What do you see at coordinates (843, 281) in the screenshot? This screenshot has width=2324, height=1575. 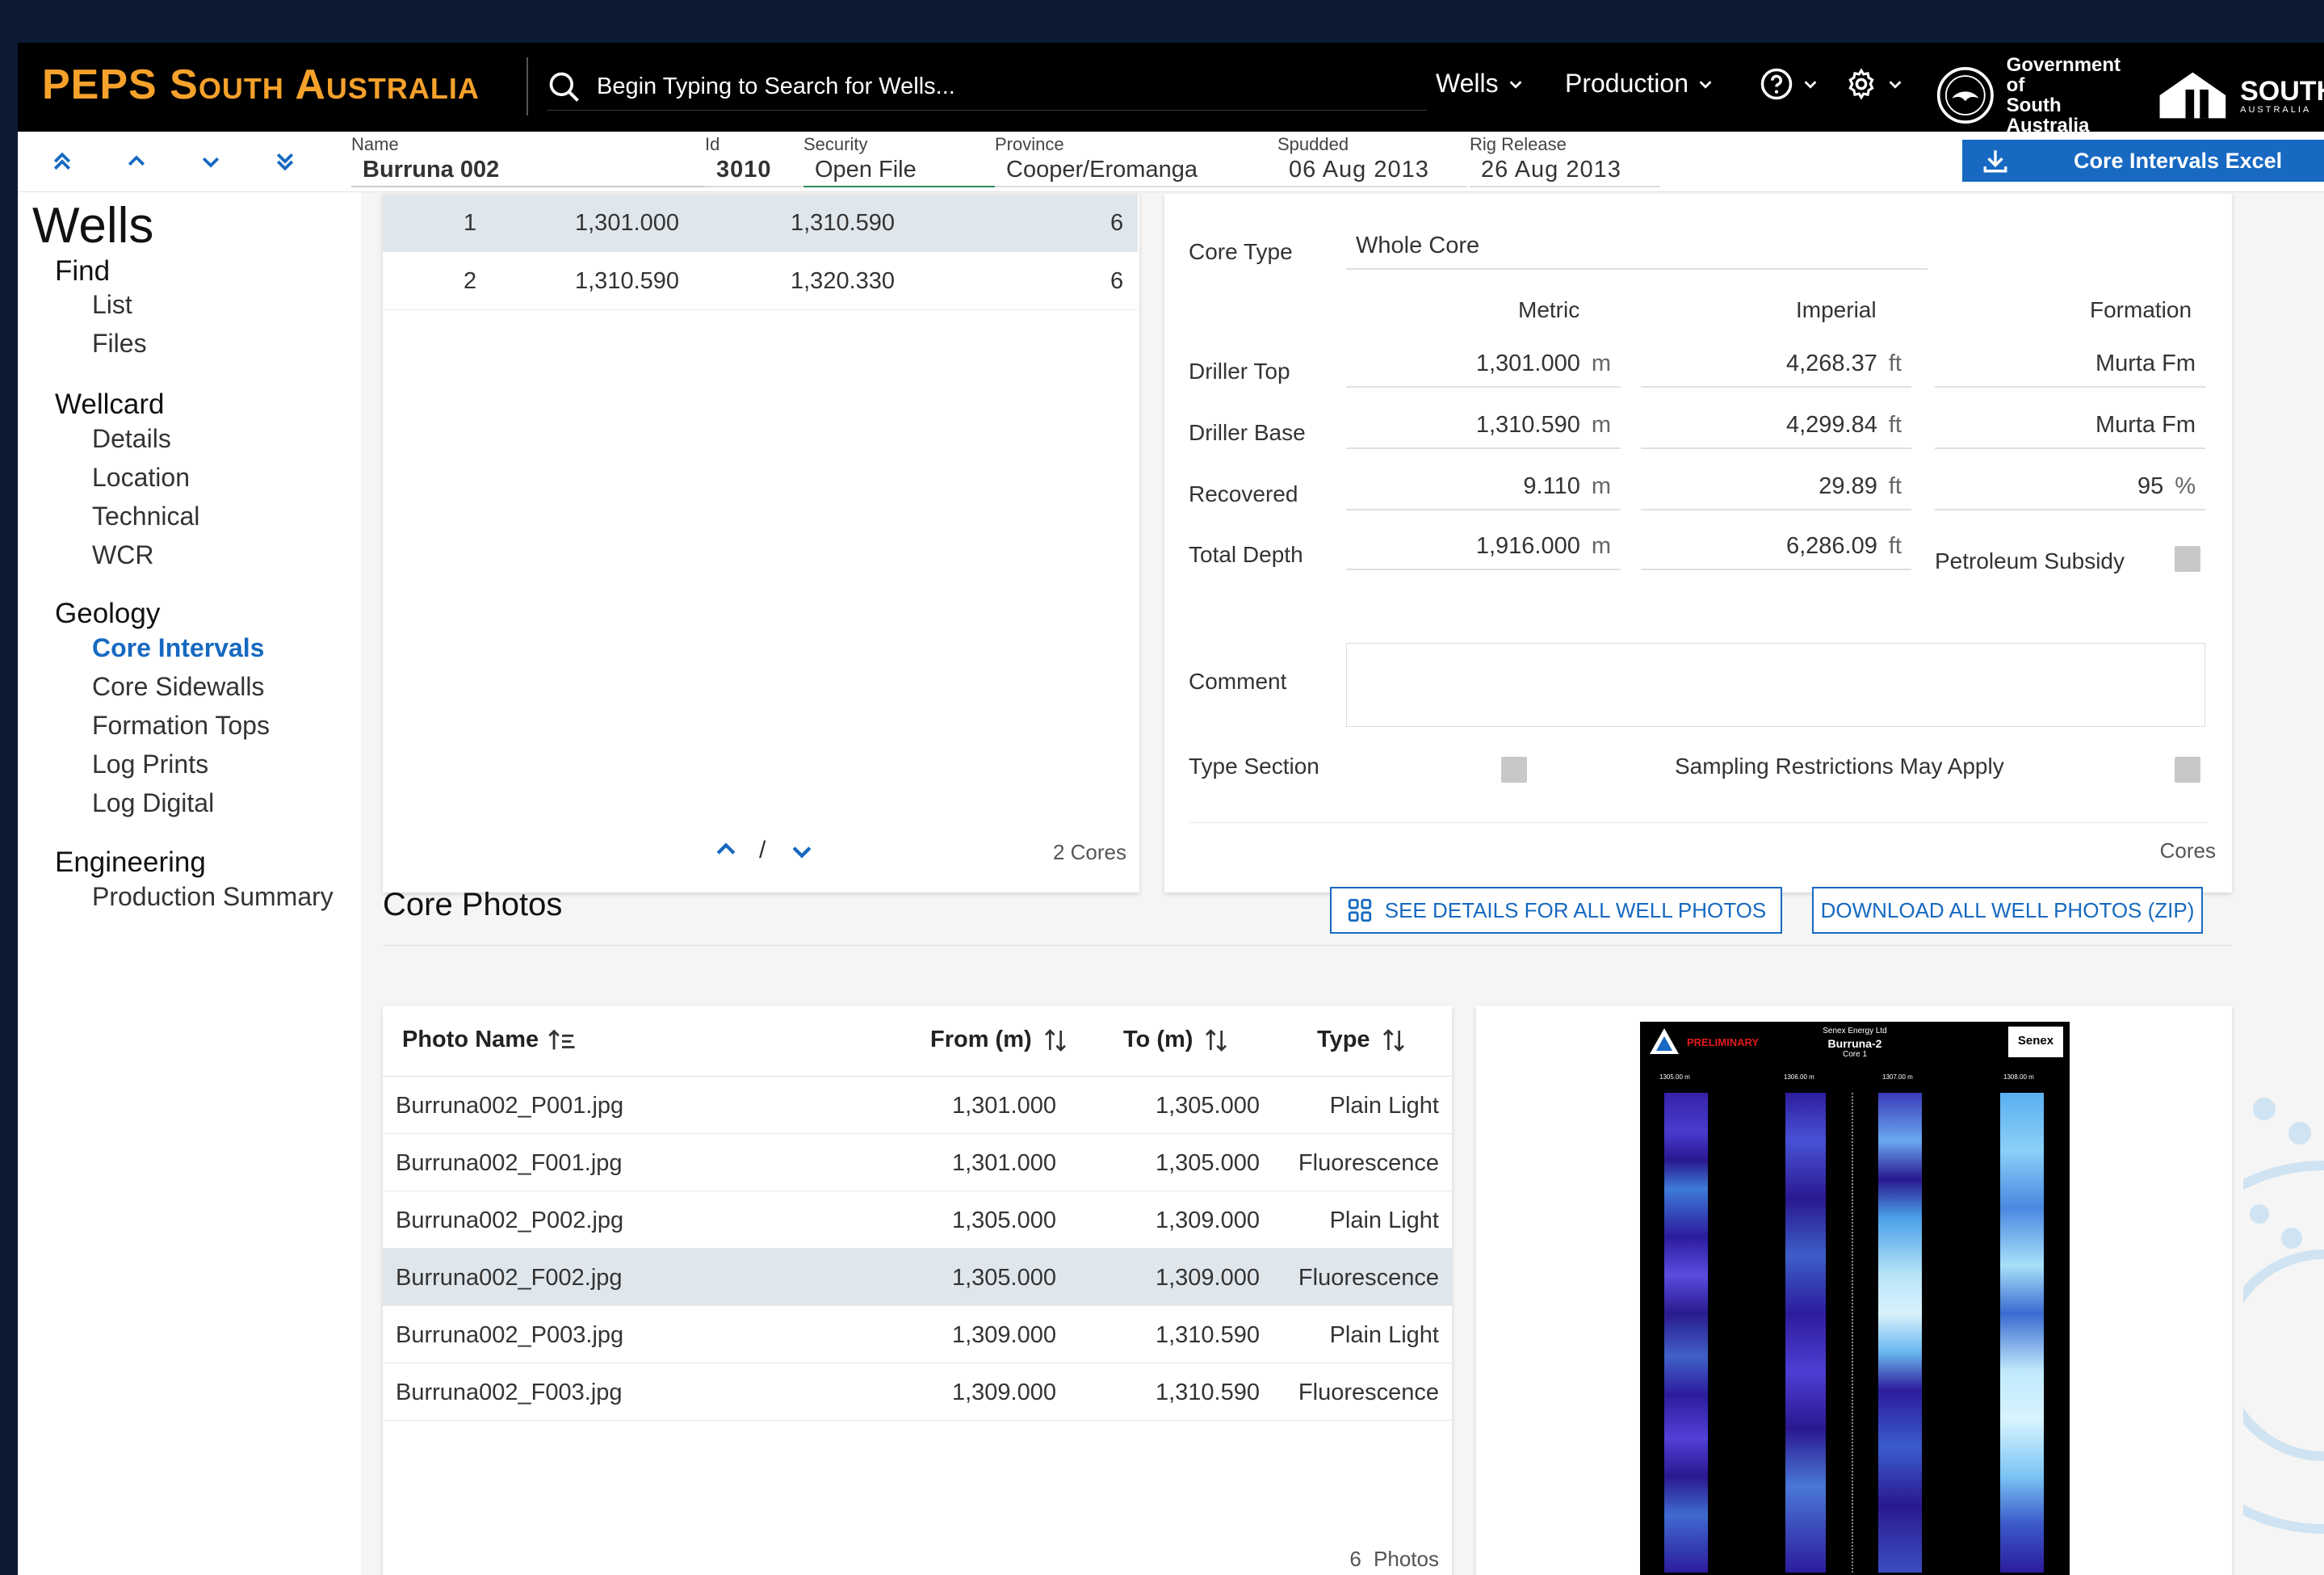 I see `core-base: 1,320.330` at bounding box center [843, 281].